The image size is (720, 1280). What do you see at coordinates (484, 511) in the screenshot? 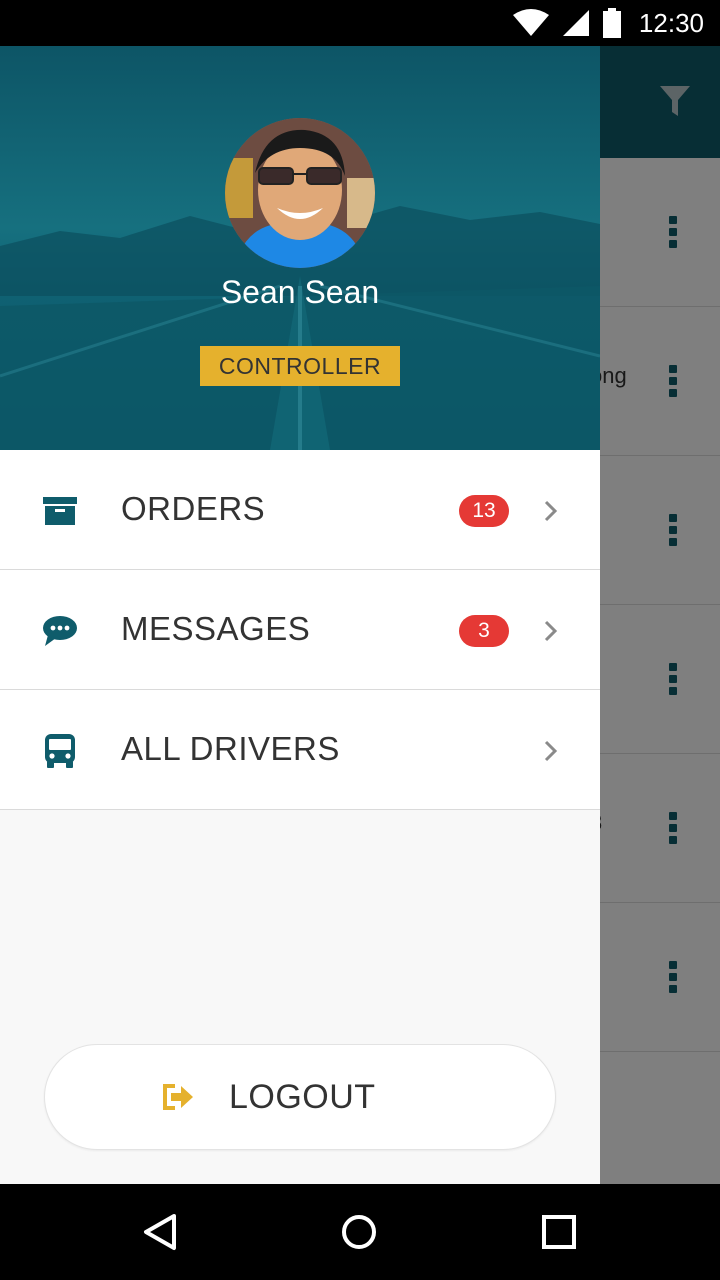
I see `count-badge: 13` at bounding box center [484, 511].